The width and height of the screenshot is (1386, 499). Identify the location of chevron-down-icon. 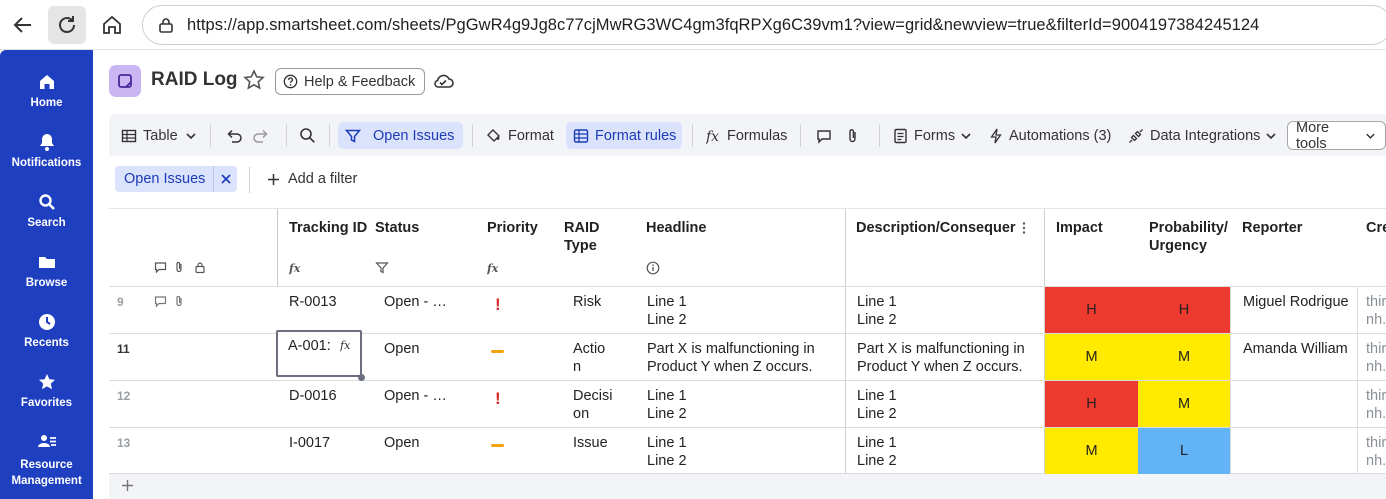
(1370, 136).